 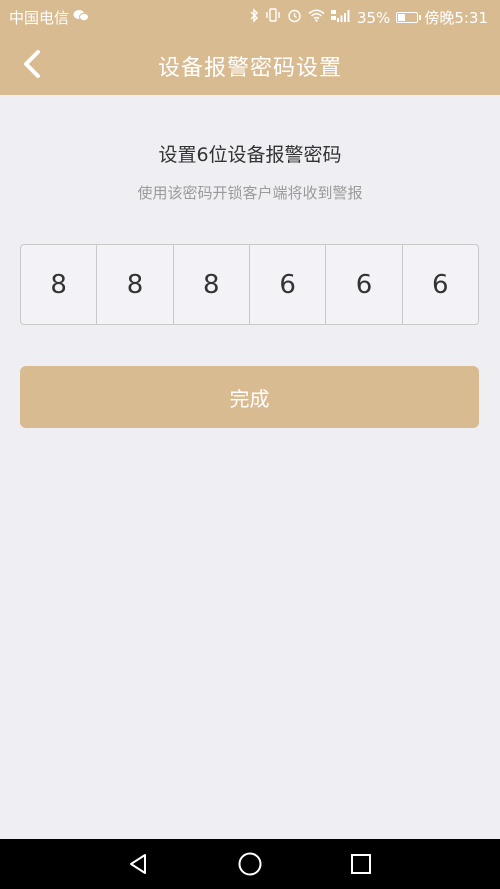 I want to click on carrier-label: 中国电信, so click(x=39, y=18).